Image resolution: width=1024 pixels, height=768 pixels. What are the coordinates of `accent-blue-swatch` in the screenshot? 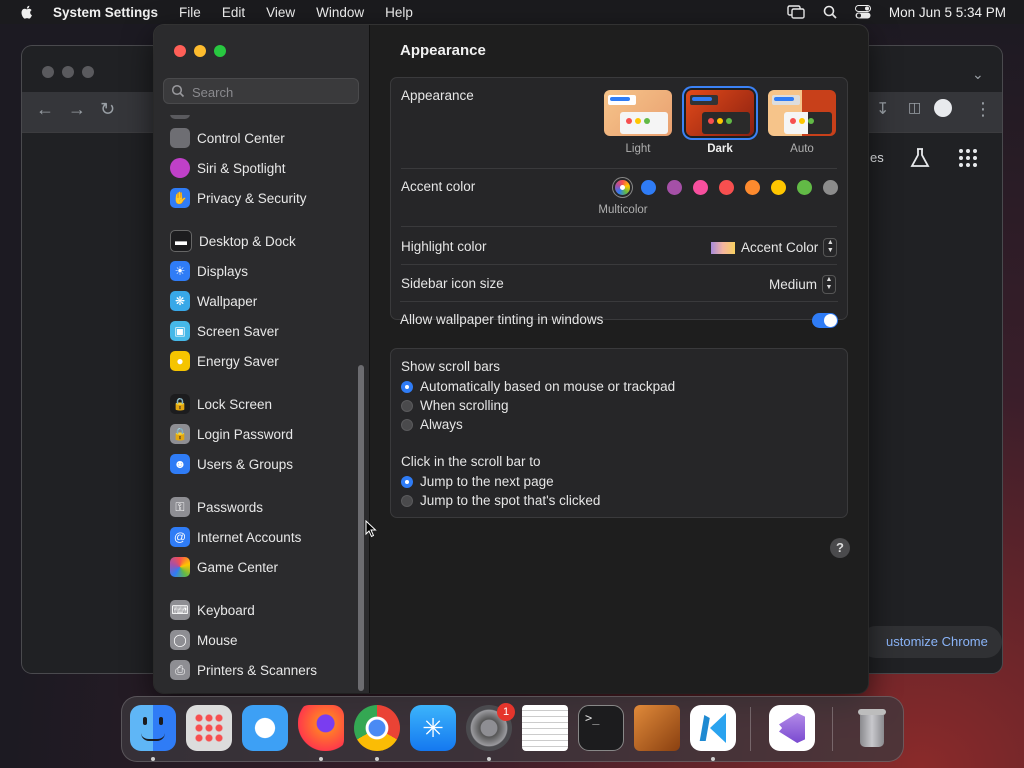 It's located at (648, 187).